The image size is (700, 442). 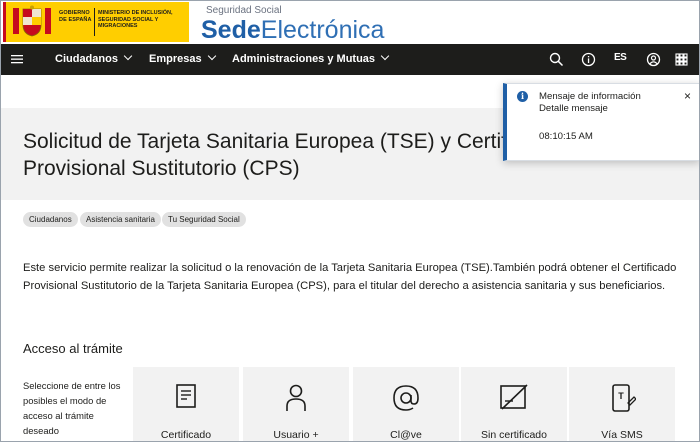 I want to click on tag-asistencia-sanitaria: Asistencia sanitaria, so click(x=120, y=219).